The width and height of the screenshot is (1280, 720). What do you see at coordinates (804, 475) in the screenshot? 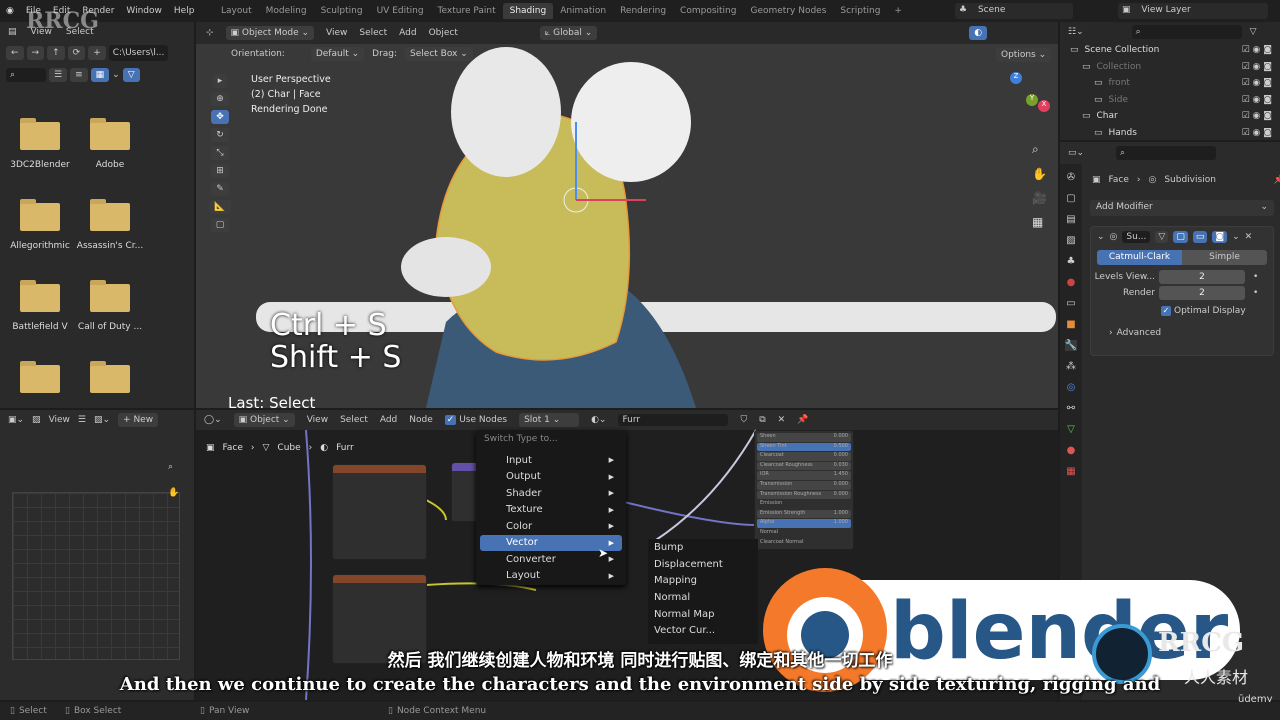
I see `bsdf-input-row: IOR 1.450` at bounding box center [804, 475].